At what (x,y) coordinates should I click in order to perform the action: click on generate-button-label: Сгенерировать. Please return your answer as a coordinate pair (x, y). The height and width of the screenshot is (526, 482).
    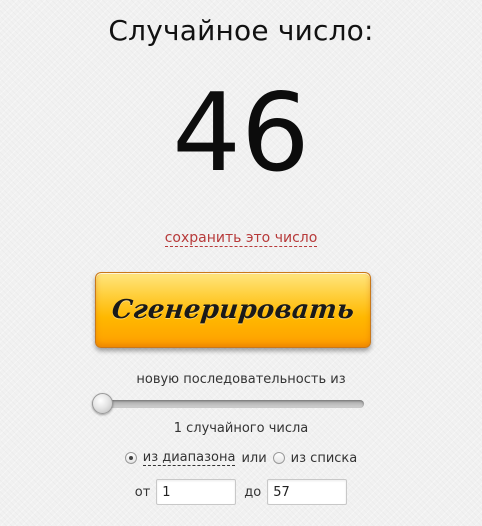
    Looking at the image, I should click on (233, 310).